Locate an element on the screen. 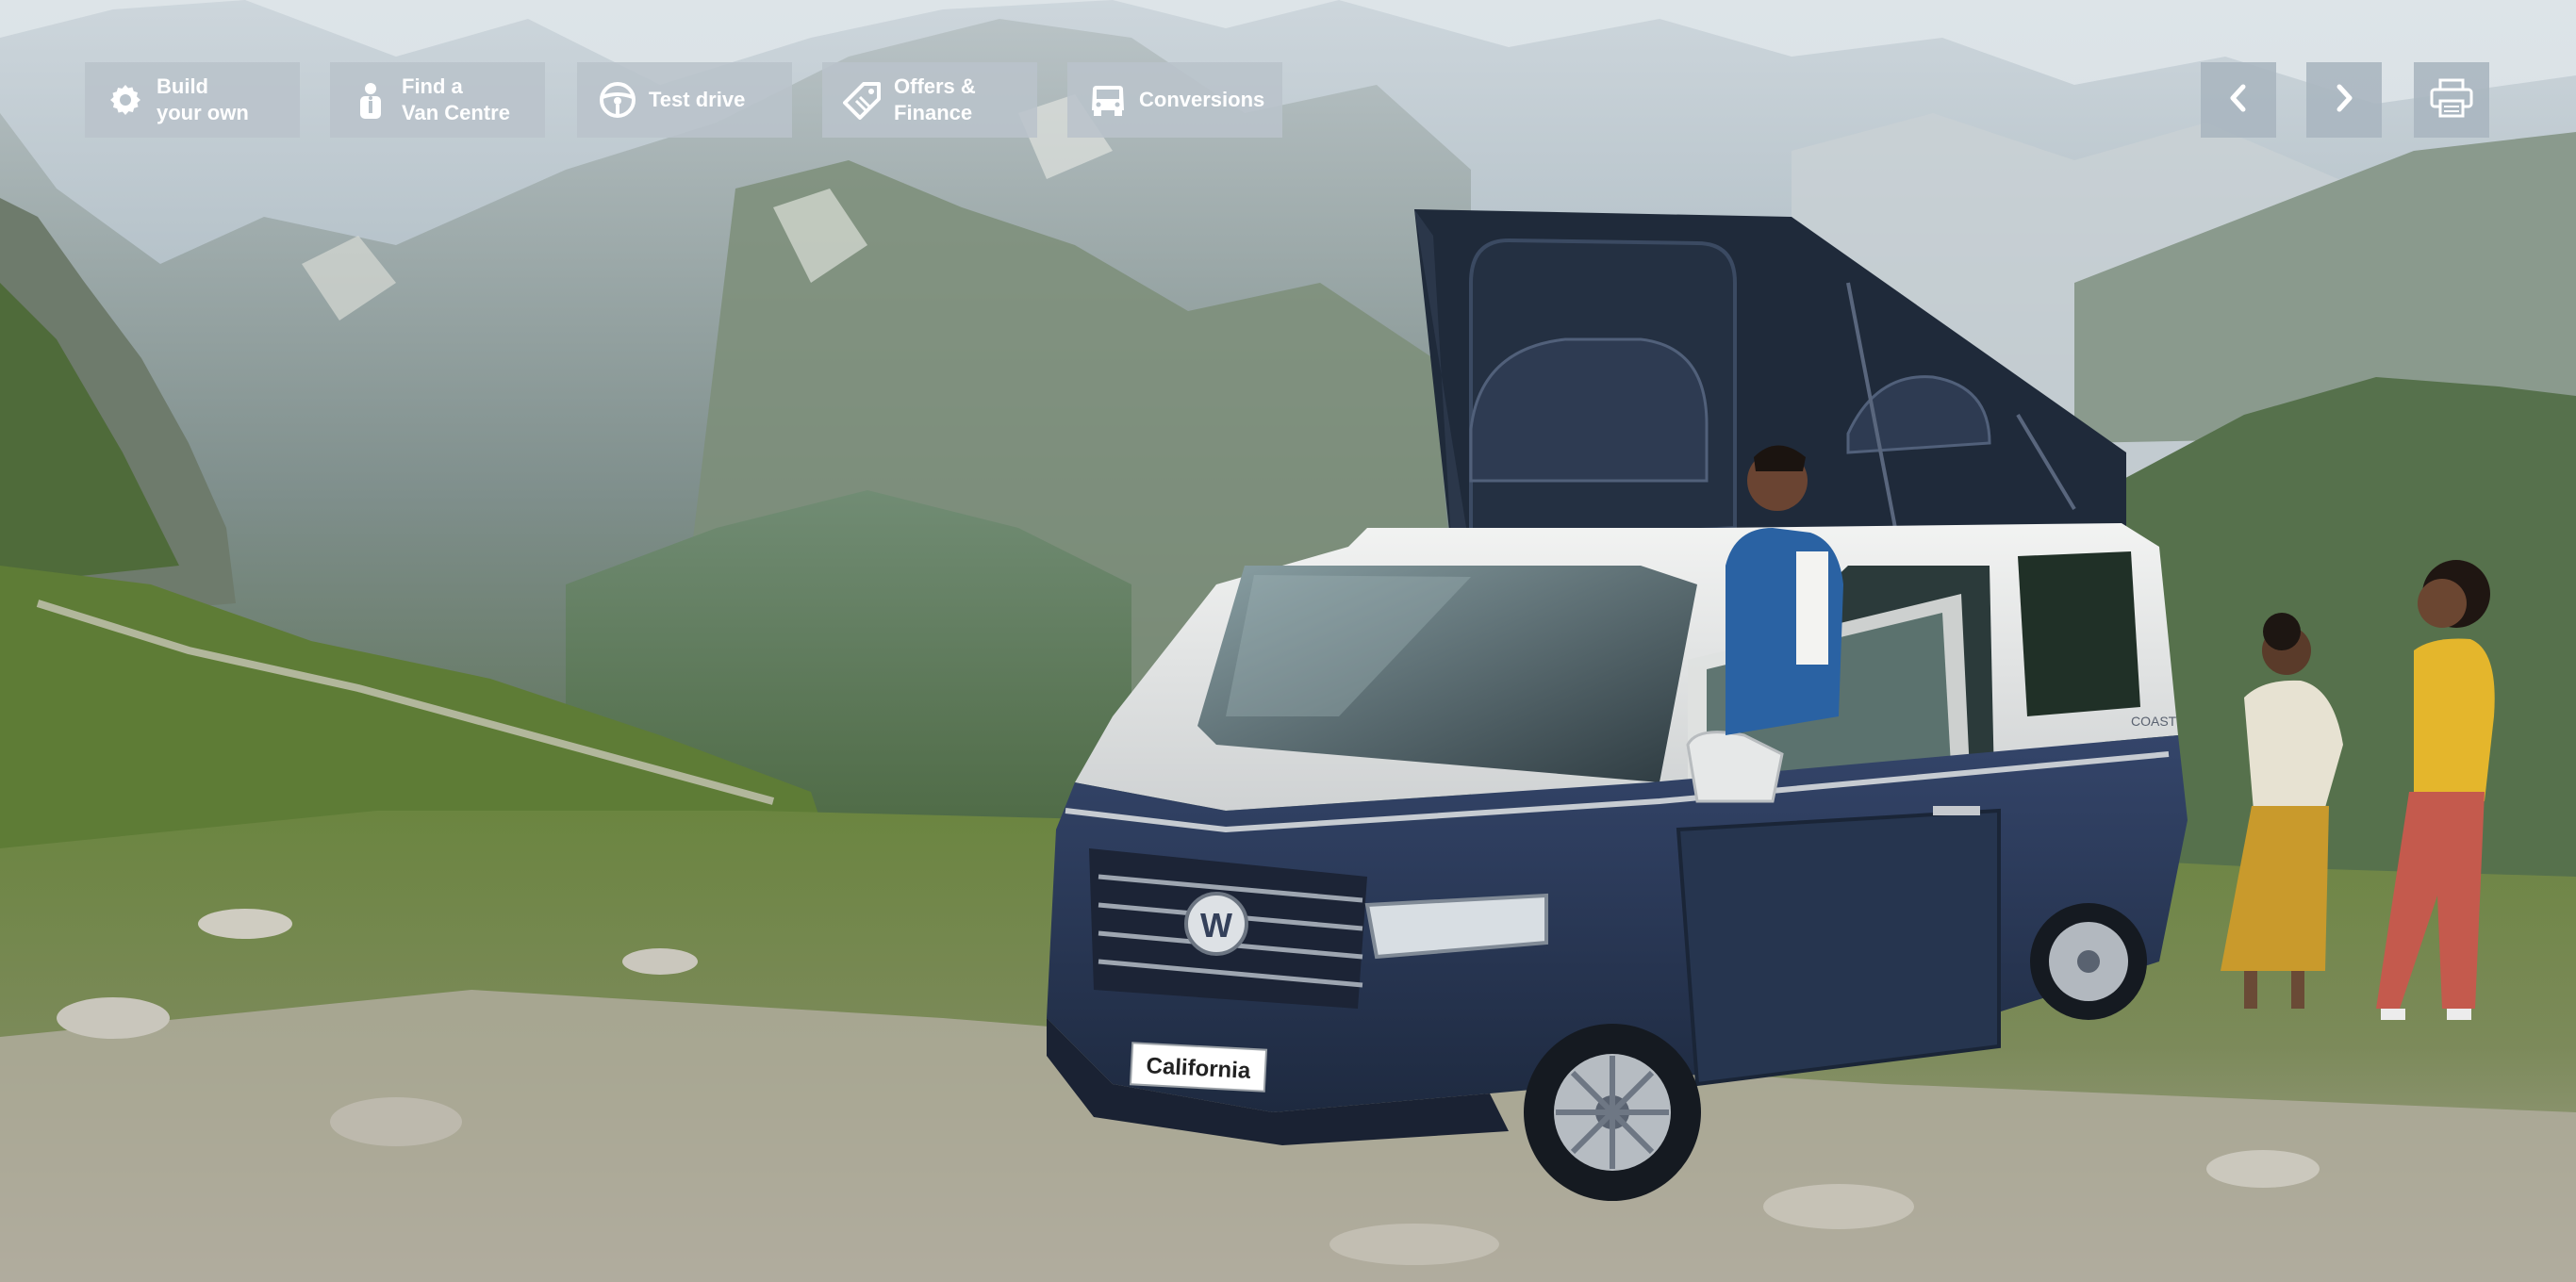 This screenshot has width=2576, height=1282. next-button is located at coordinates (2344, 100).